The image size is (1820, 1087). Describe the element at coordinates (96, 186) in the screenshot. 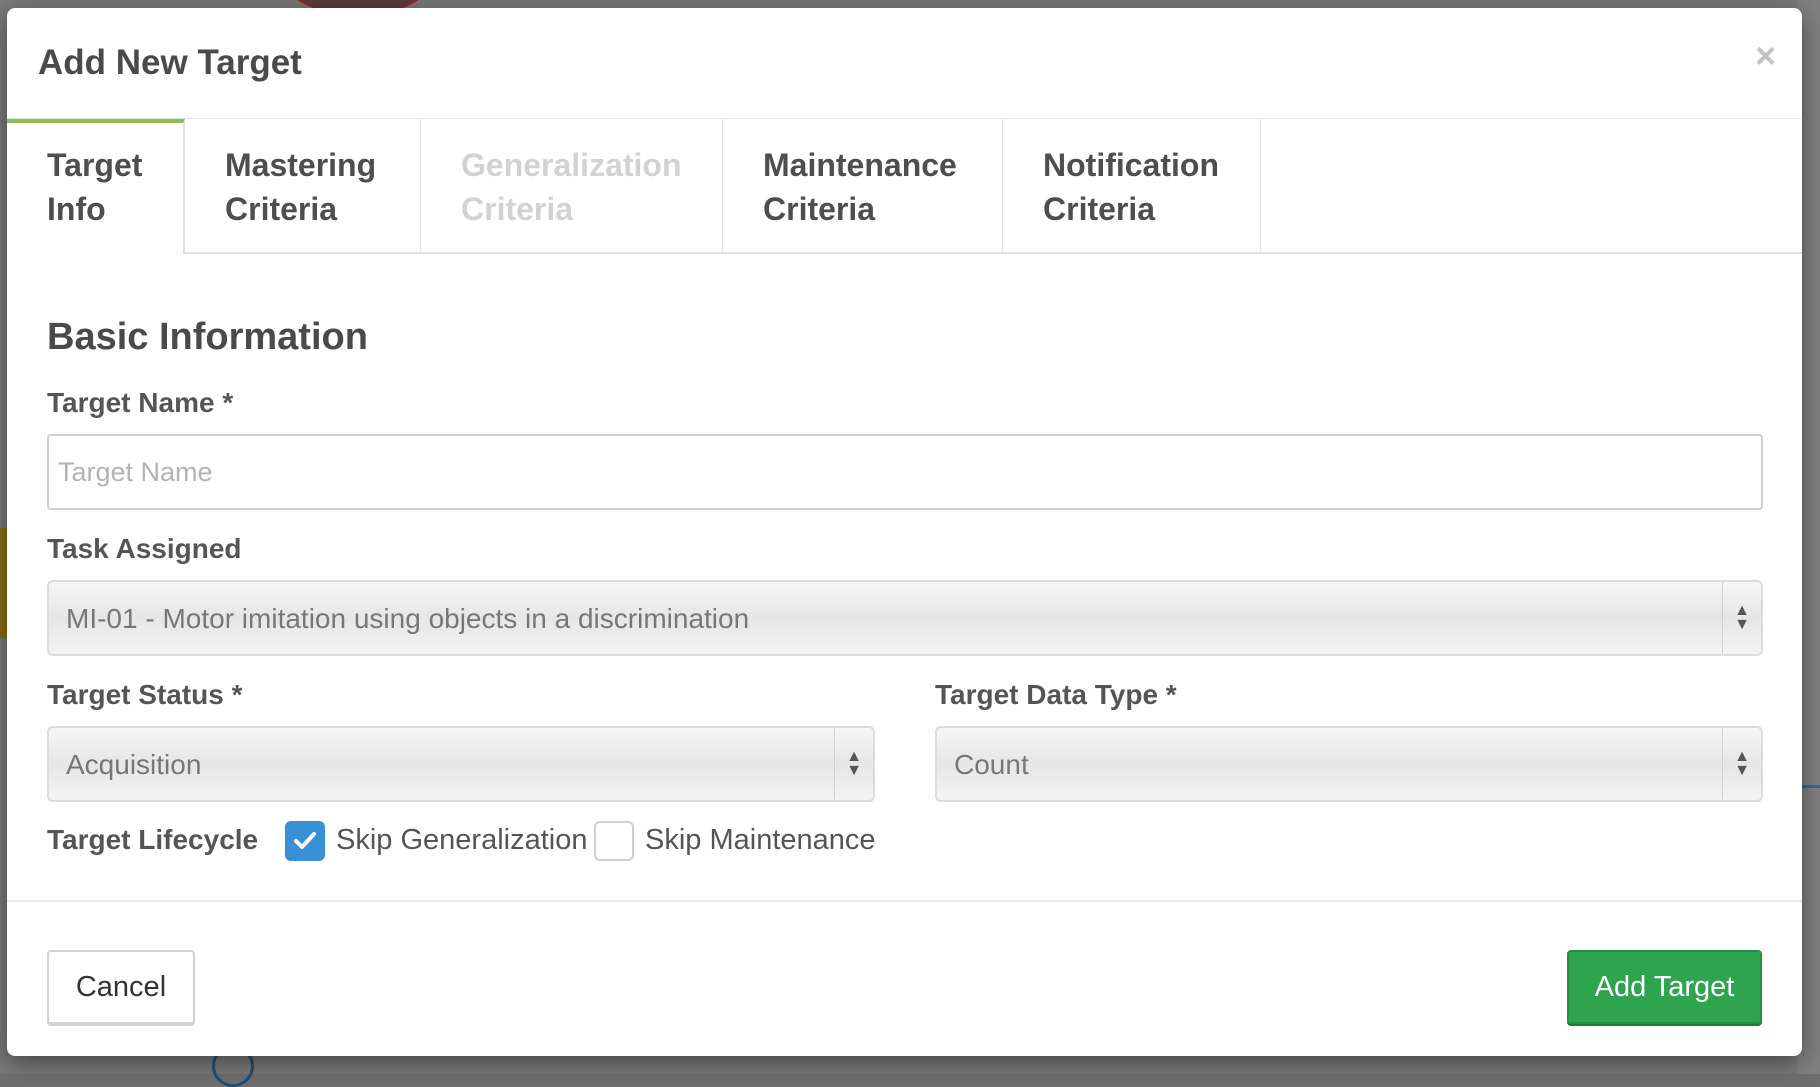

I see `tab-target-info: Target Info` at that location.